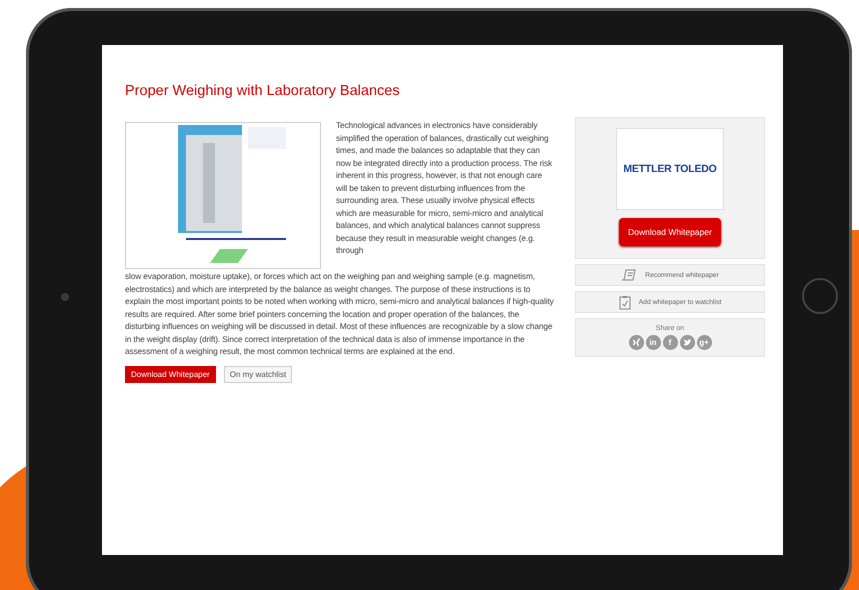 The image size is (859, 590). What do you see at coordinates (263, 91) in the screenshot?
I see `page-title: Proper Weighing with Laboratory Balances` at bounding box center [263, 91].